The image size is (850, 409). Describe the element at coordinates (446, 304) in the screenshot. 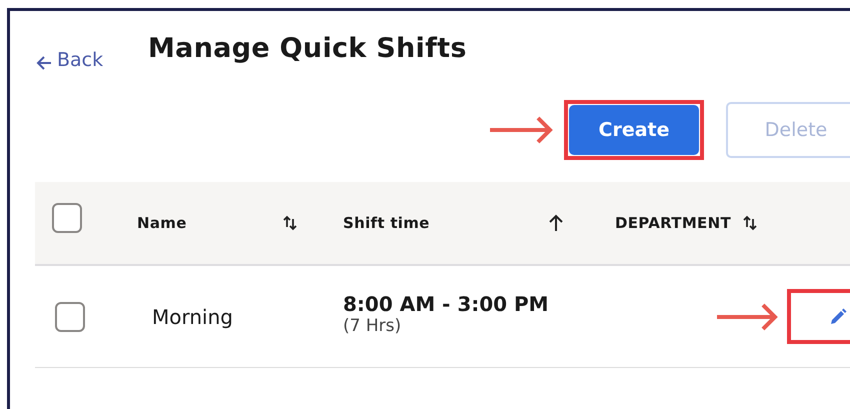

I see `shift-time: 8:00 AM - 3:00 PM` at that location.